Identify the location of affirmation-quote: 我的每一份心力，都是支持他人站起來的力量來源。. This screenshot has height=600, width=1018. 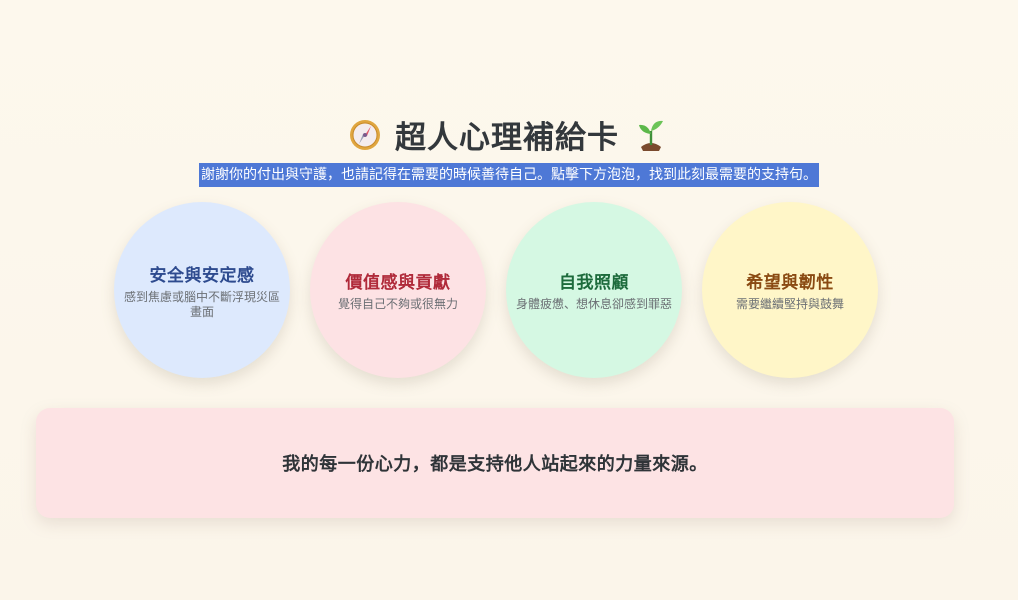
(495, 464).